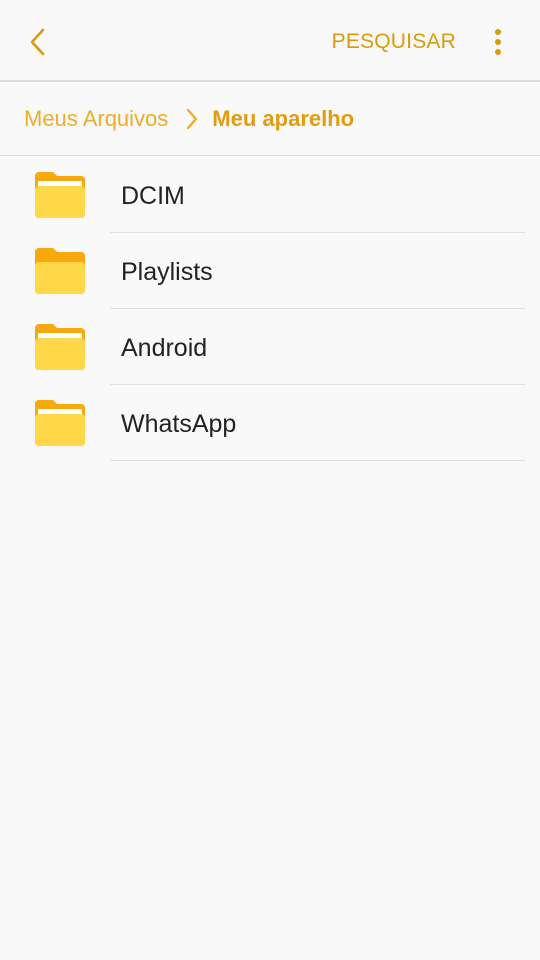  I want to click on divider, so click(317, 460).